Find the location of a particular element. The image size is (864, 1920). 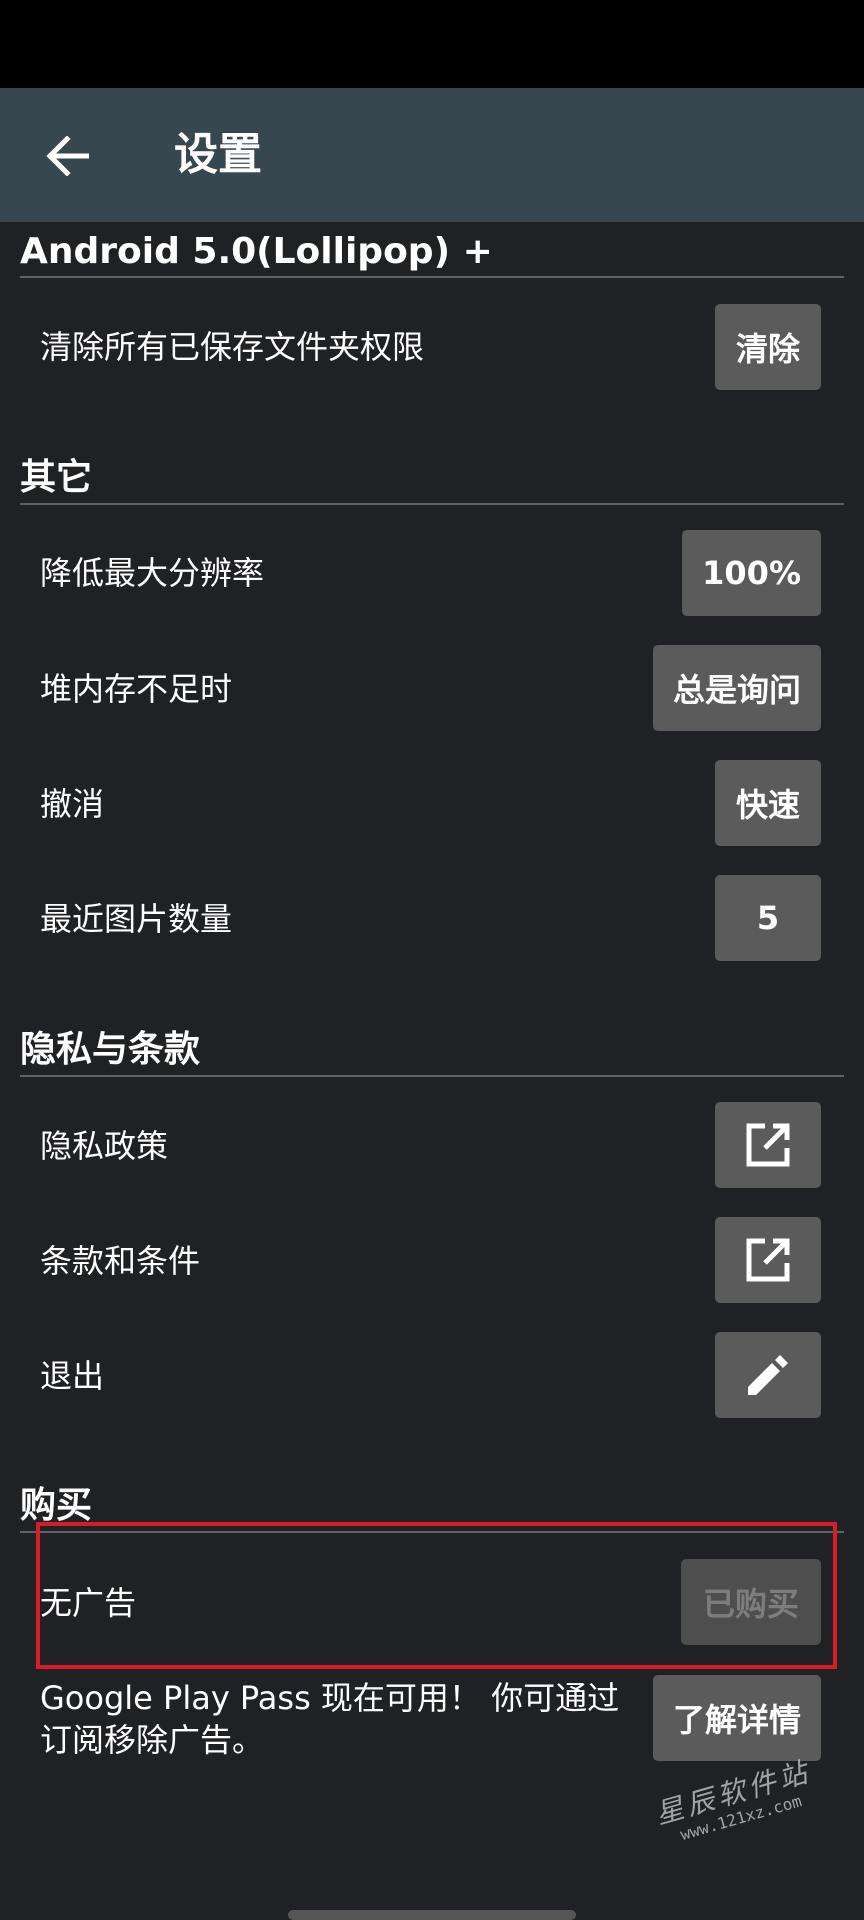

app-bar: 设置 is located at coordinates (432, 155).